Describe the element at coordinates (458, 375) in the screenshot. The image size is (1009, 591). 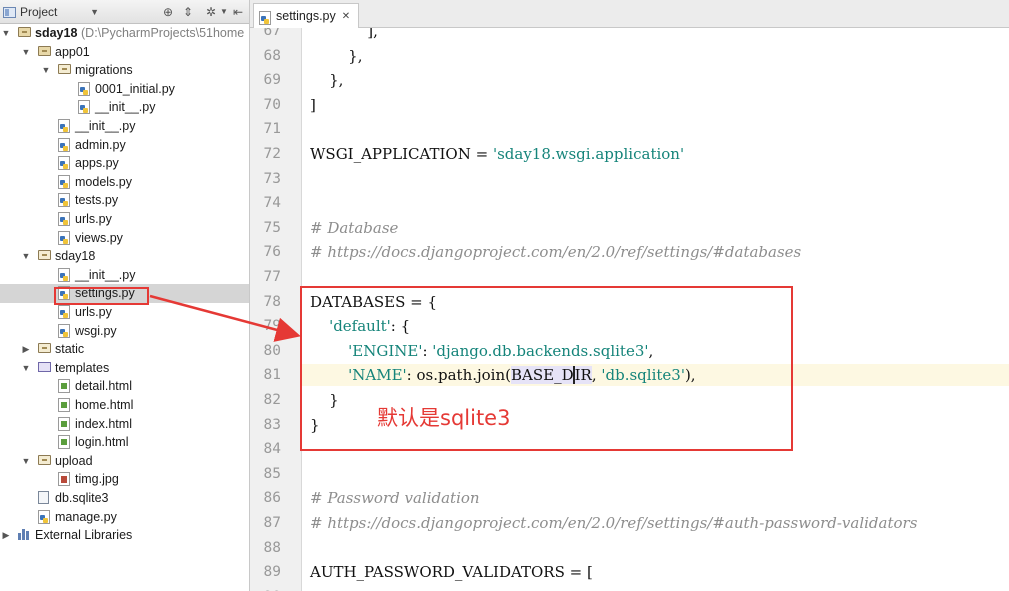
I see `code-token: : os.path.join(` at that location.